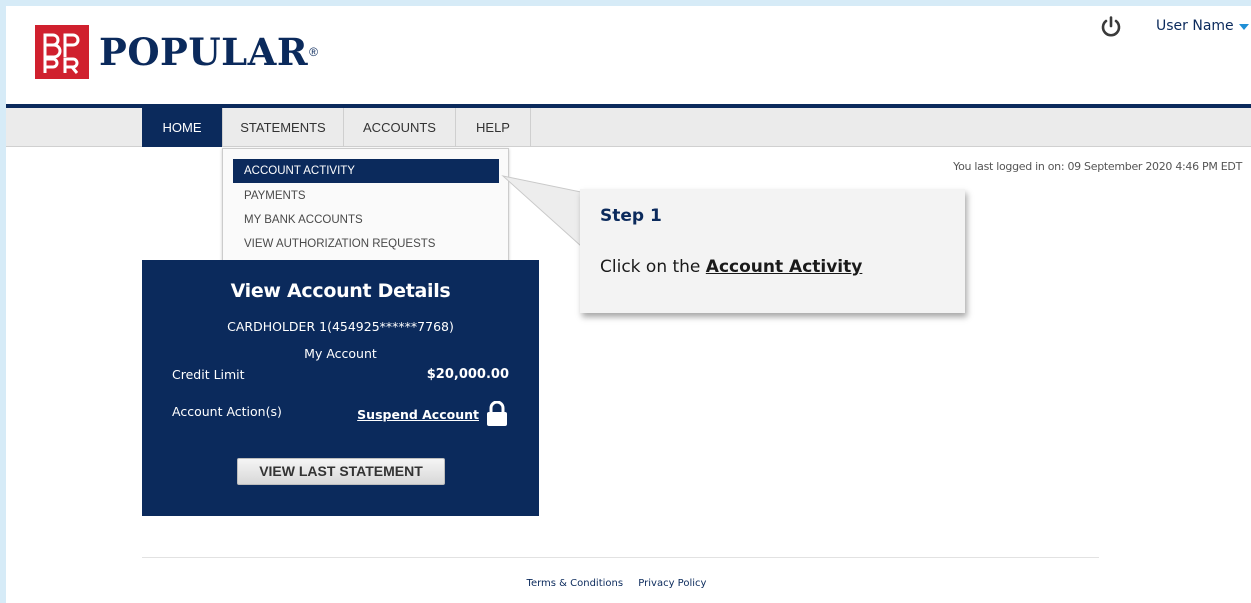 The image size is (1251, 603). I want to click on callout-title: Step 1, so click(631, 216).